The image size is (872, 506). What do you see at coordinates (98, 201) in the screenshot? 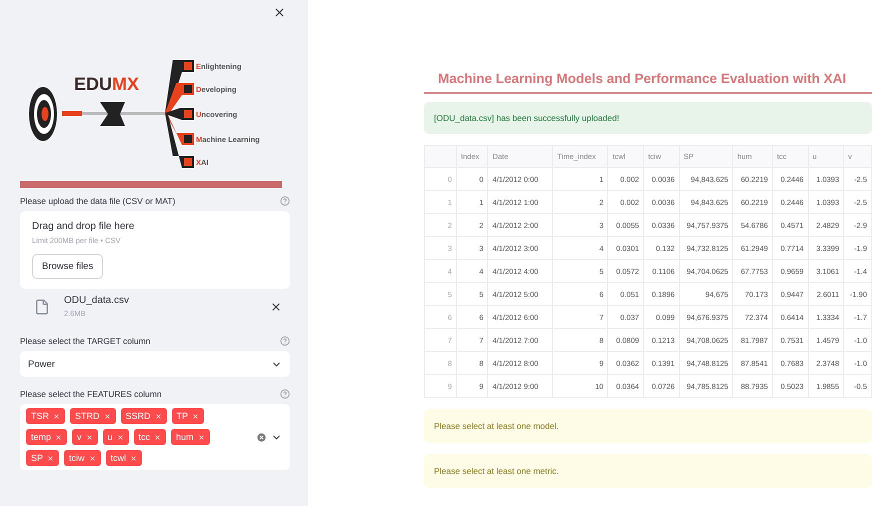
I see `field-label: Please upload the data file (CSV or MAT)` at bounding box center [98, 201].